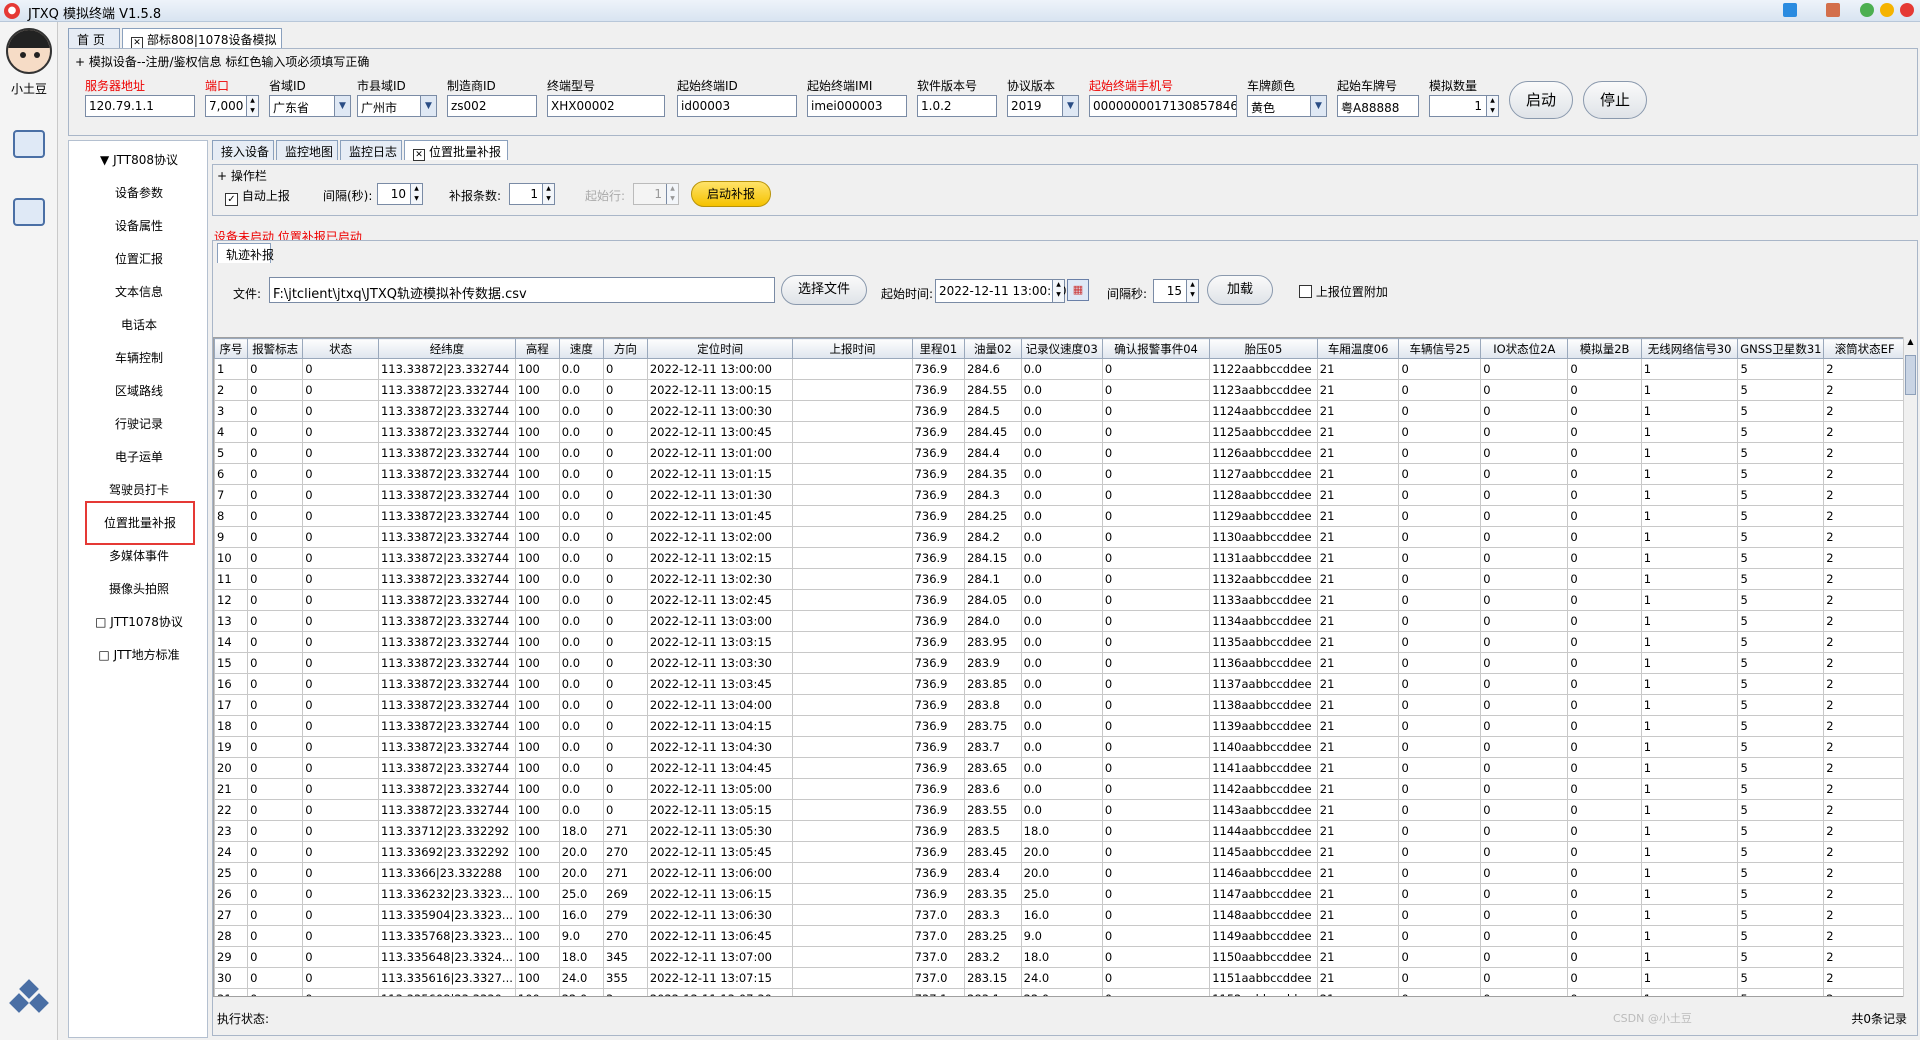  Describe the element at coordinates (720, 600) in the screenshot. I see `table-cell: 2022-12-11 13:02:45` at that location.